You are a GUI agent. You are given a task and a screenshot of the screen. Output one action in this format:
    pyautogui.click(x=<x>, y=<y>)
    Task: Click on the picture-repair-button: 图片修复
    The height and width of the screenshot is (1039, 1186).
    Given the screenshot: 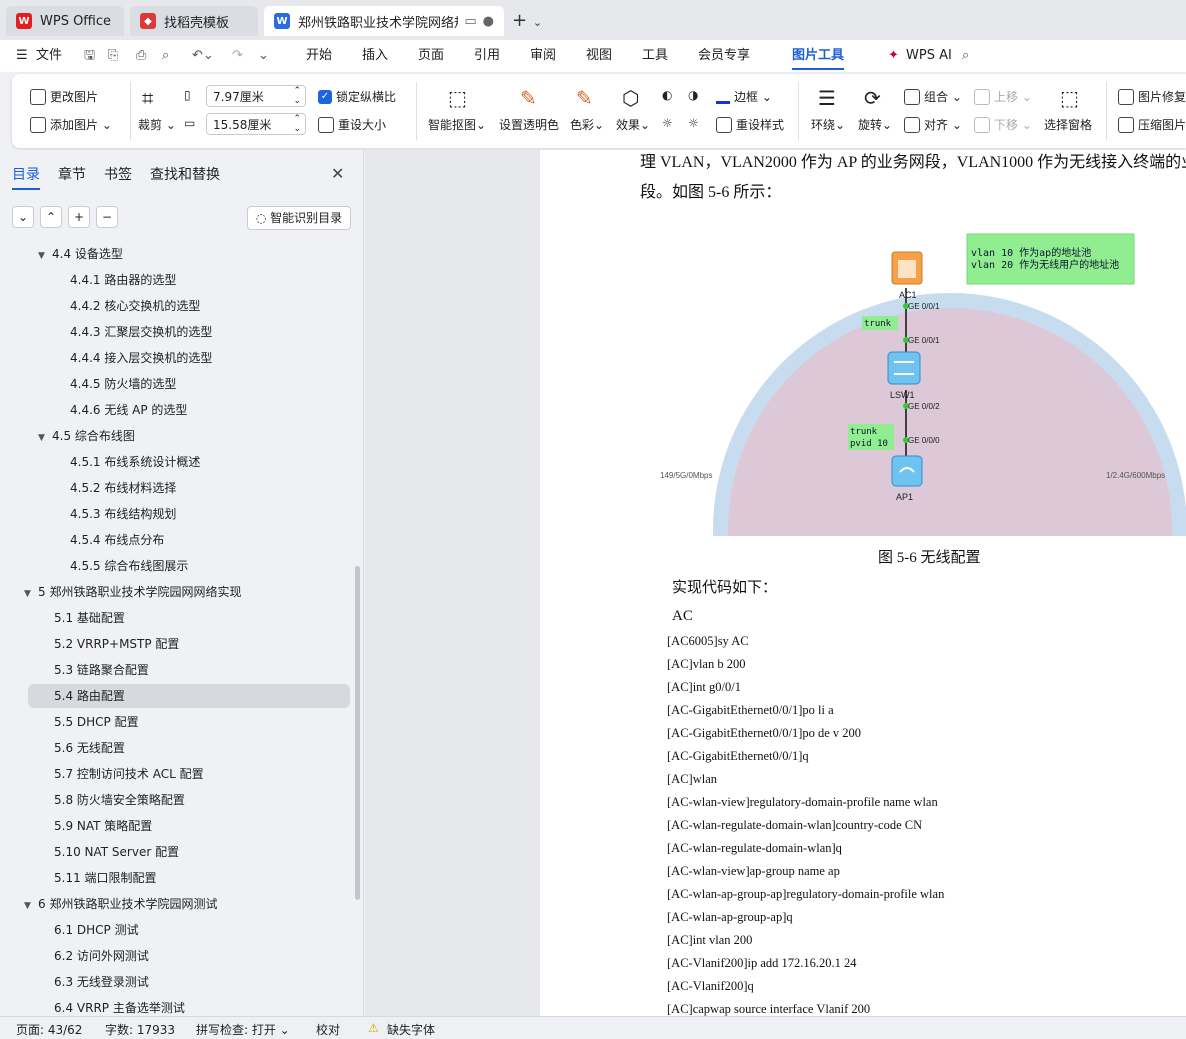 What is the action you would take?
    pyautogui.click(x=1152, y=96)
    